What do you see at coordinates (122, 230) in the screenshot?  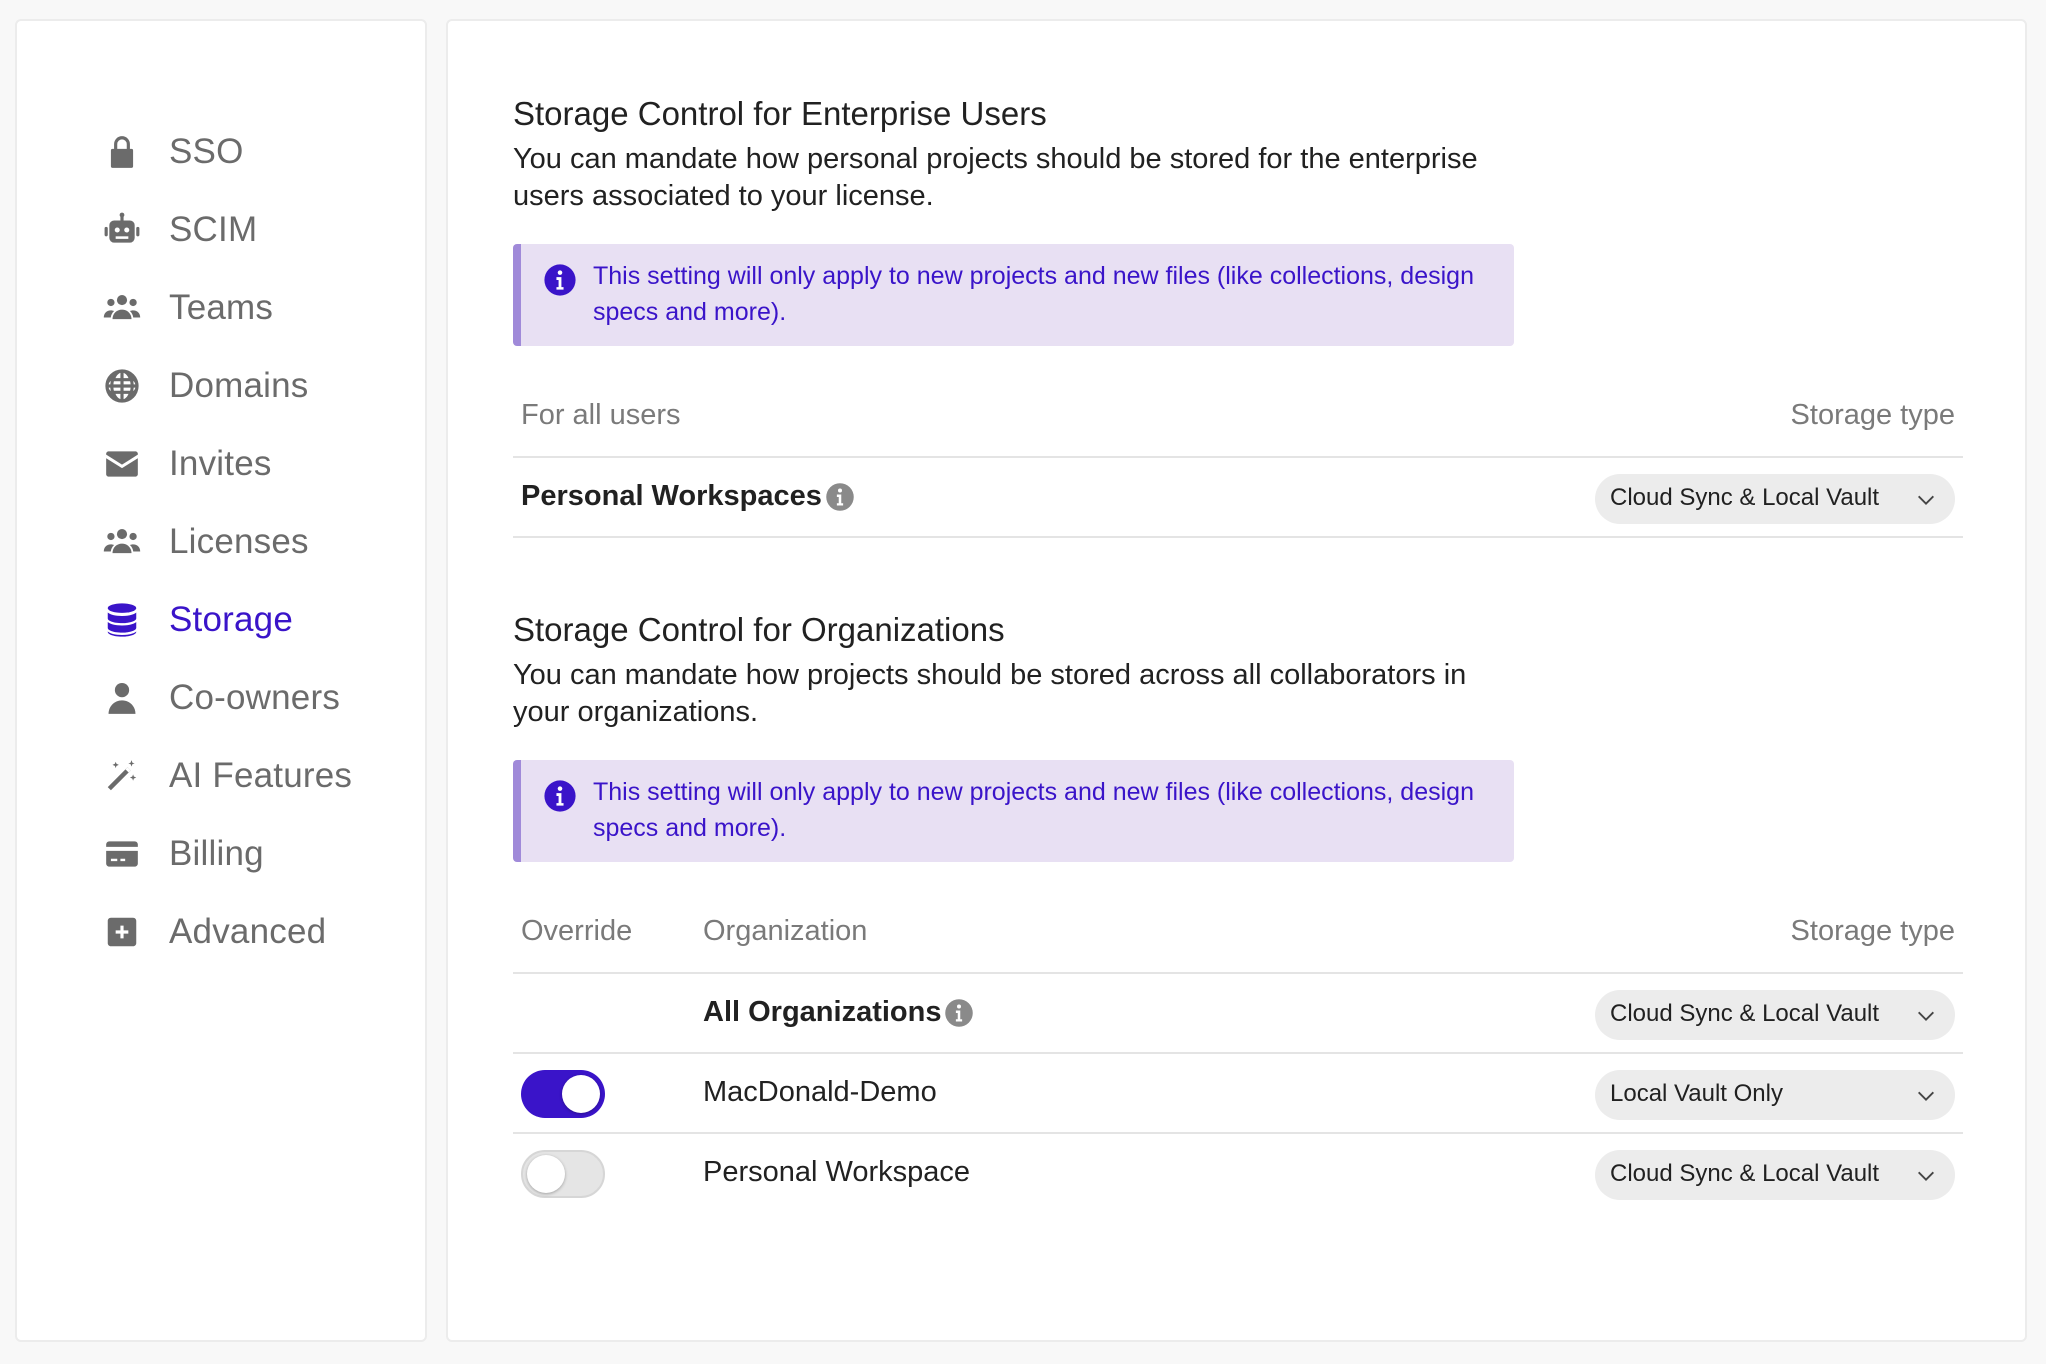 I see `robot-icon` at bounding box center [122, 230].